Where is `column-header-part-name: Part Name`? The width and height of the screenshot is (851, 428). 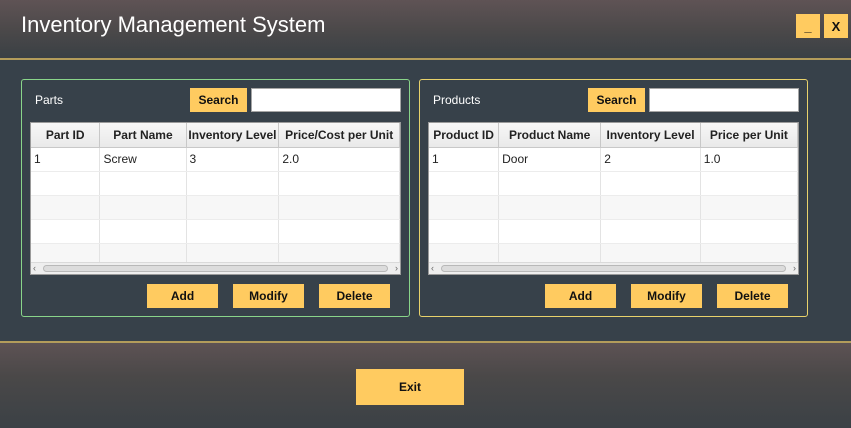
column-header-part-name: Part Name is located at coordinates (143, 135).